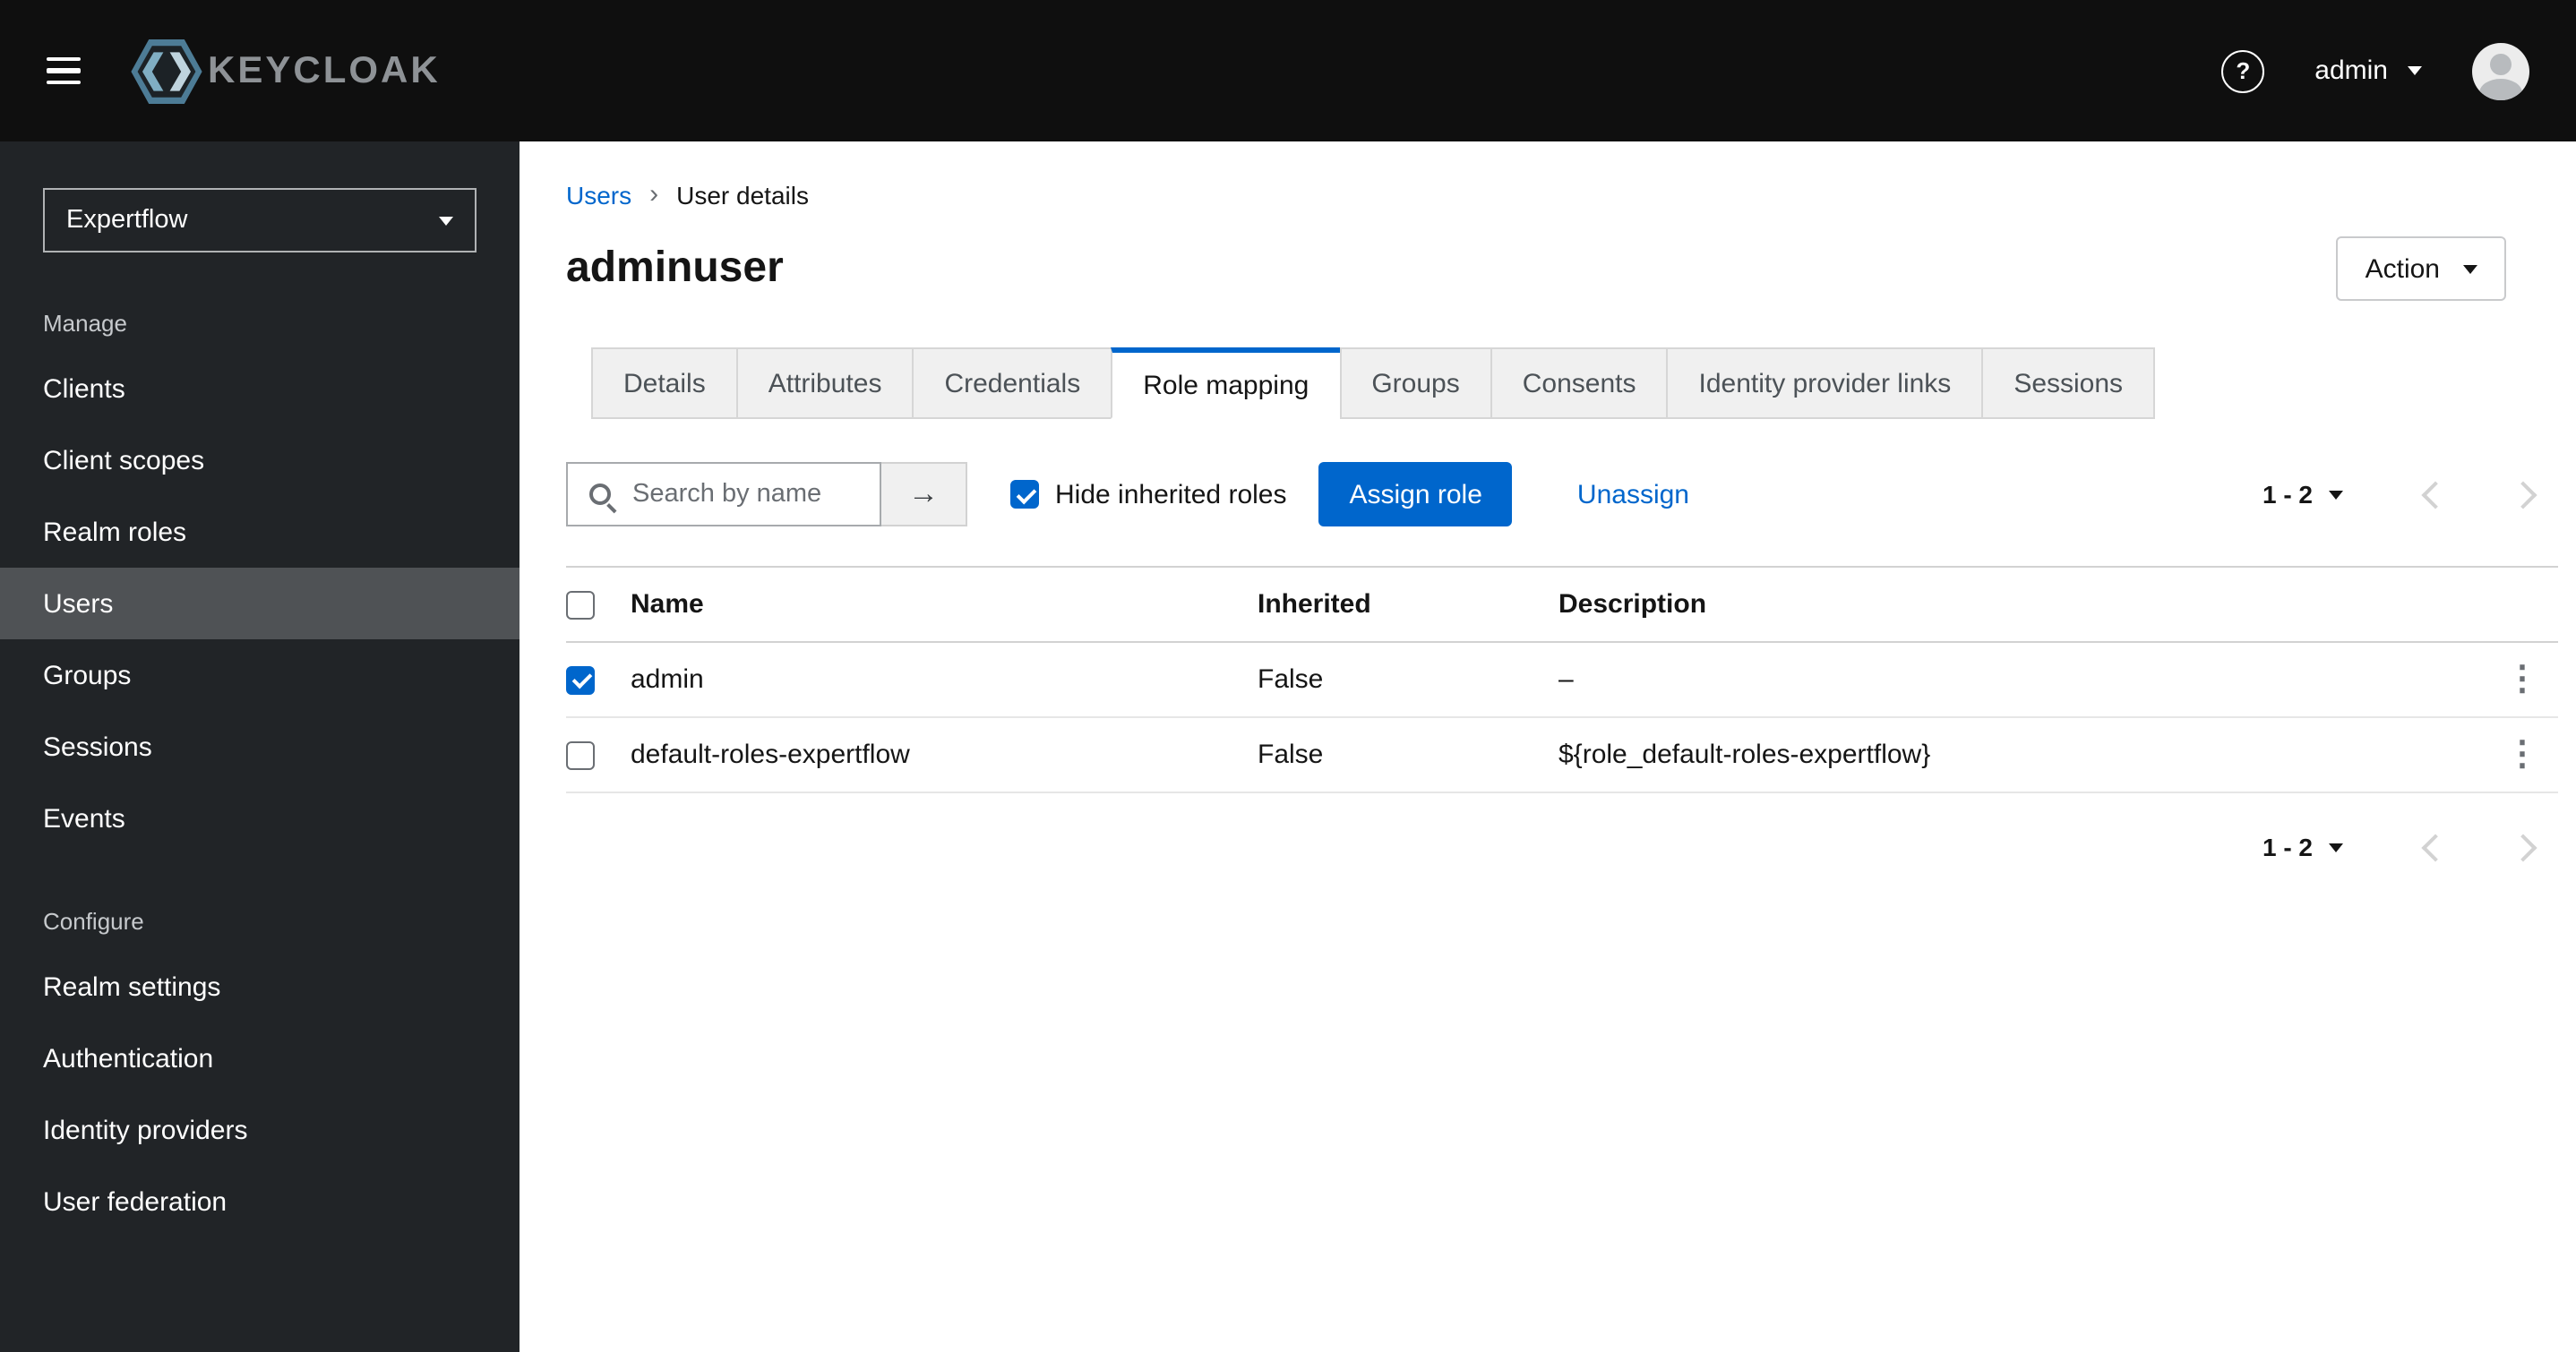 This screenshot has width=2576, height=1352. Describe the element at coordinates (1415, 383) in the screenshot. I see `tab-groups: Groups` at that location.